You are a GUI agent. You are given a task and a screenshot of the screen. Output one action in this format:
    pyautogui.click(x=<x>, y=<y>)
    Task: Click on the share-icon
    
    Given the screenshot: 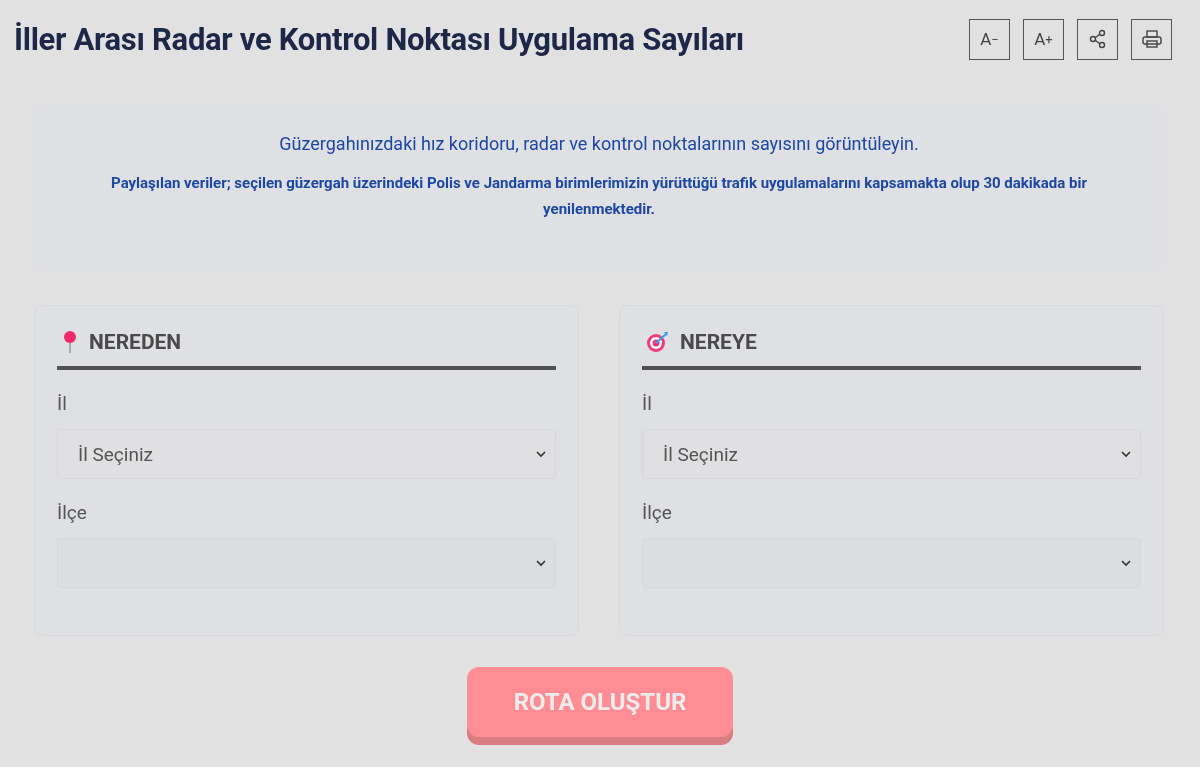 What is the action you would take?
    pyautogui.click(x=1097, y=39)
    